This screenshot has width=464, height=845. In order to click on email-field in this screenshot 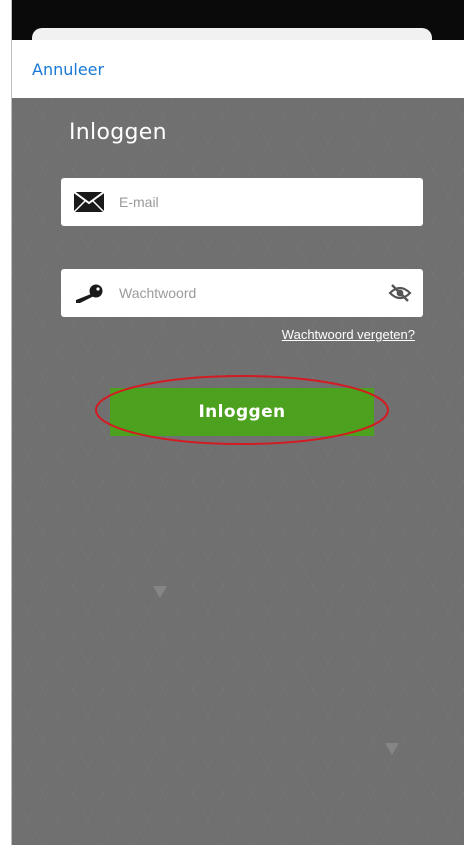, I will do `click(242, 202)`.